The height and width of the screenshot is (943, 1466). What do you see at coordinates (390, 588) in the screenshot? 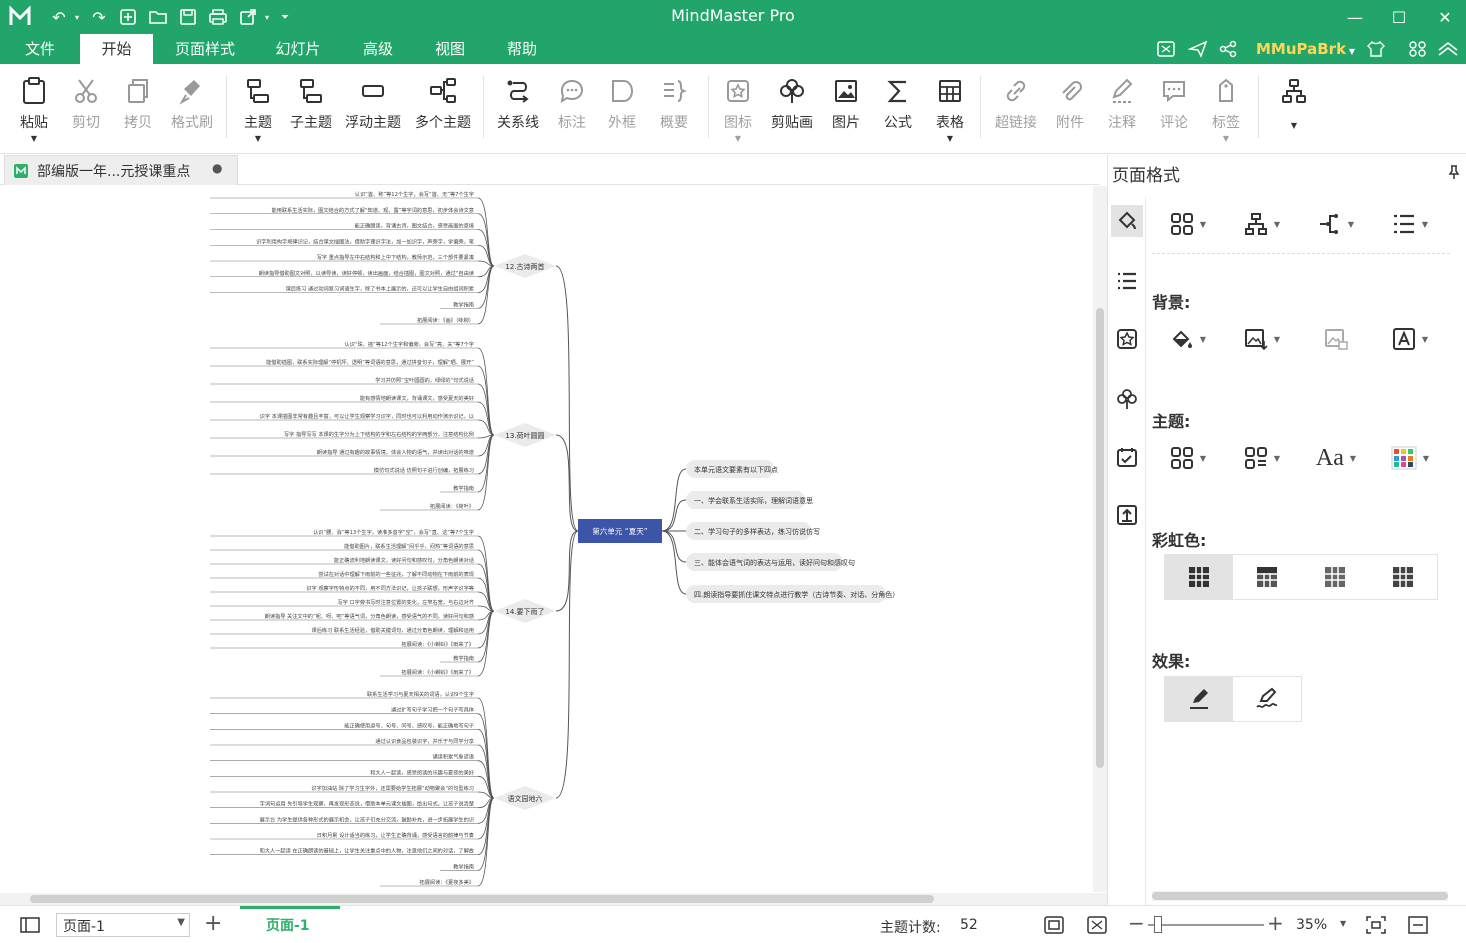
I see `sub-node: 识字 观察字形特点的不同，用不同方法识记，让孩子联想，形声字识字等` at bounding box center [390, 588].